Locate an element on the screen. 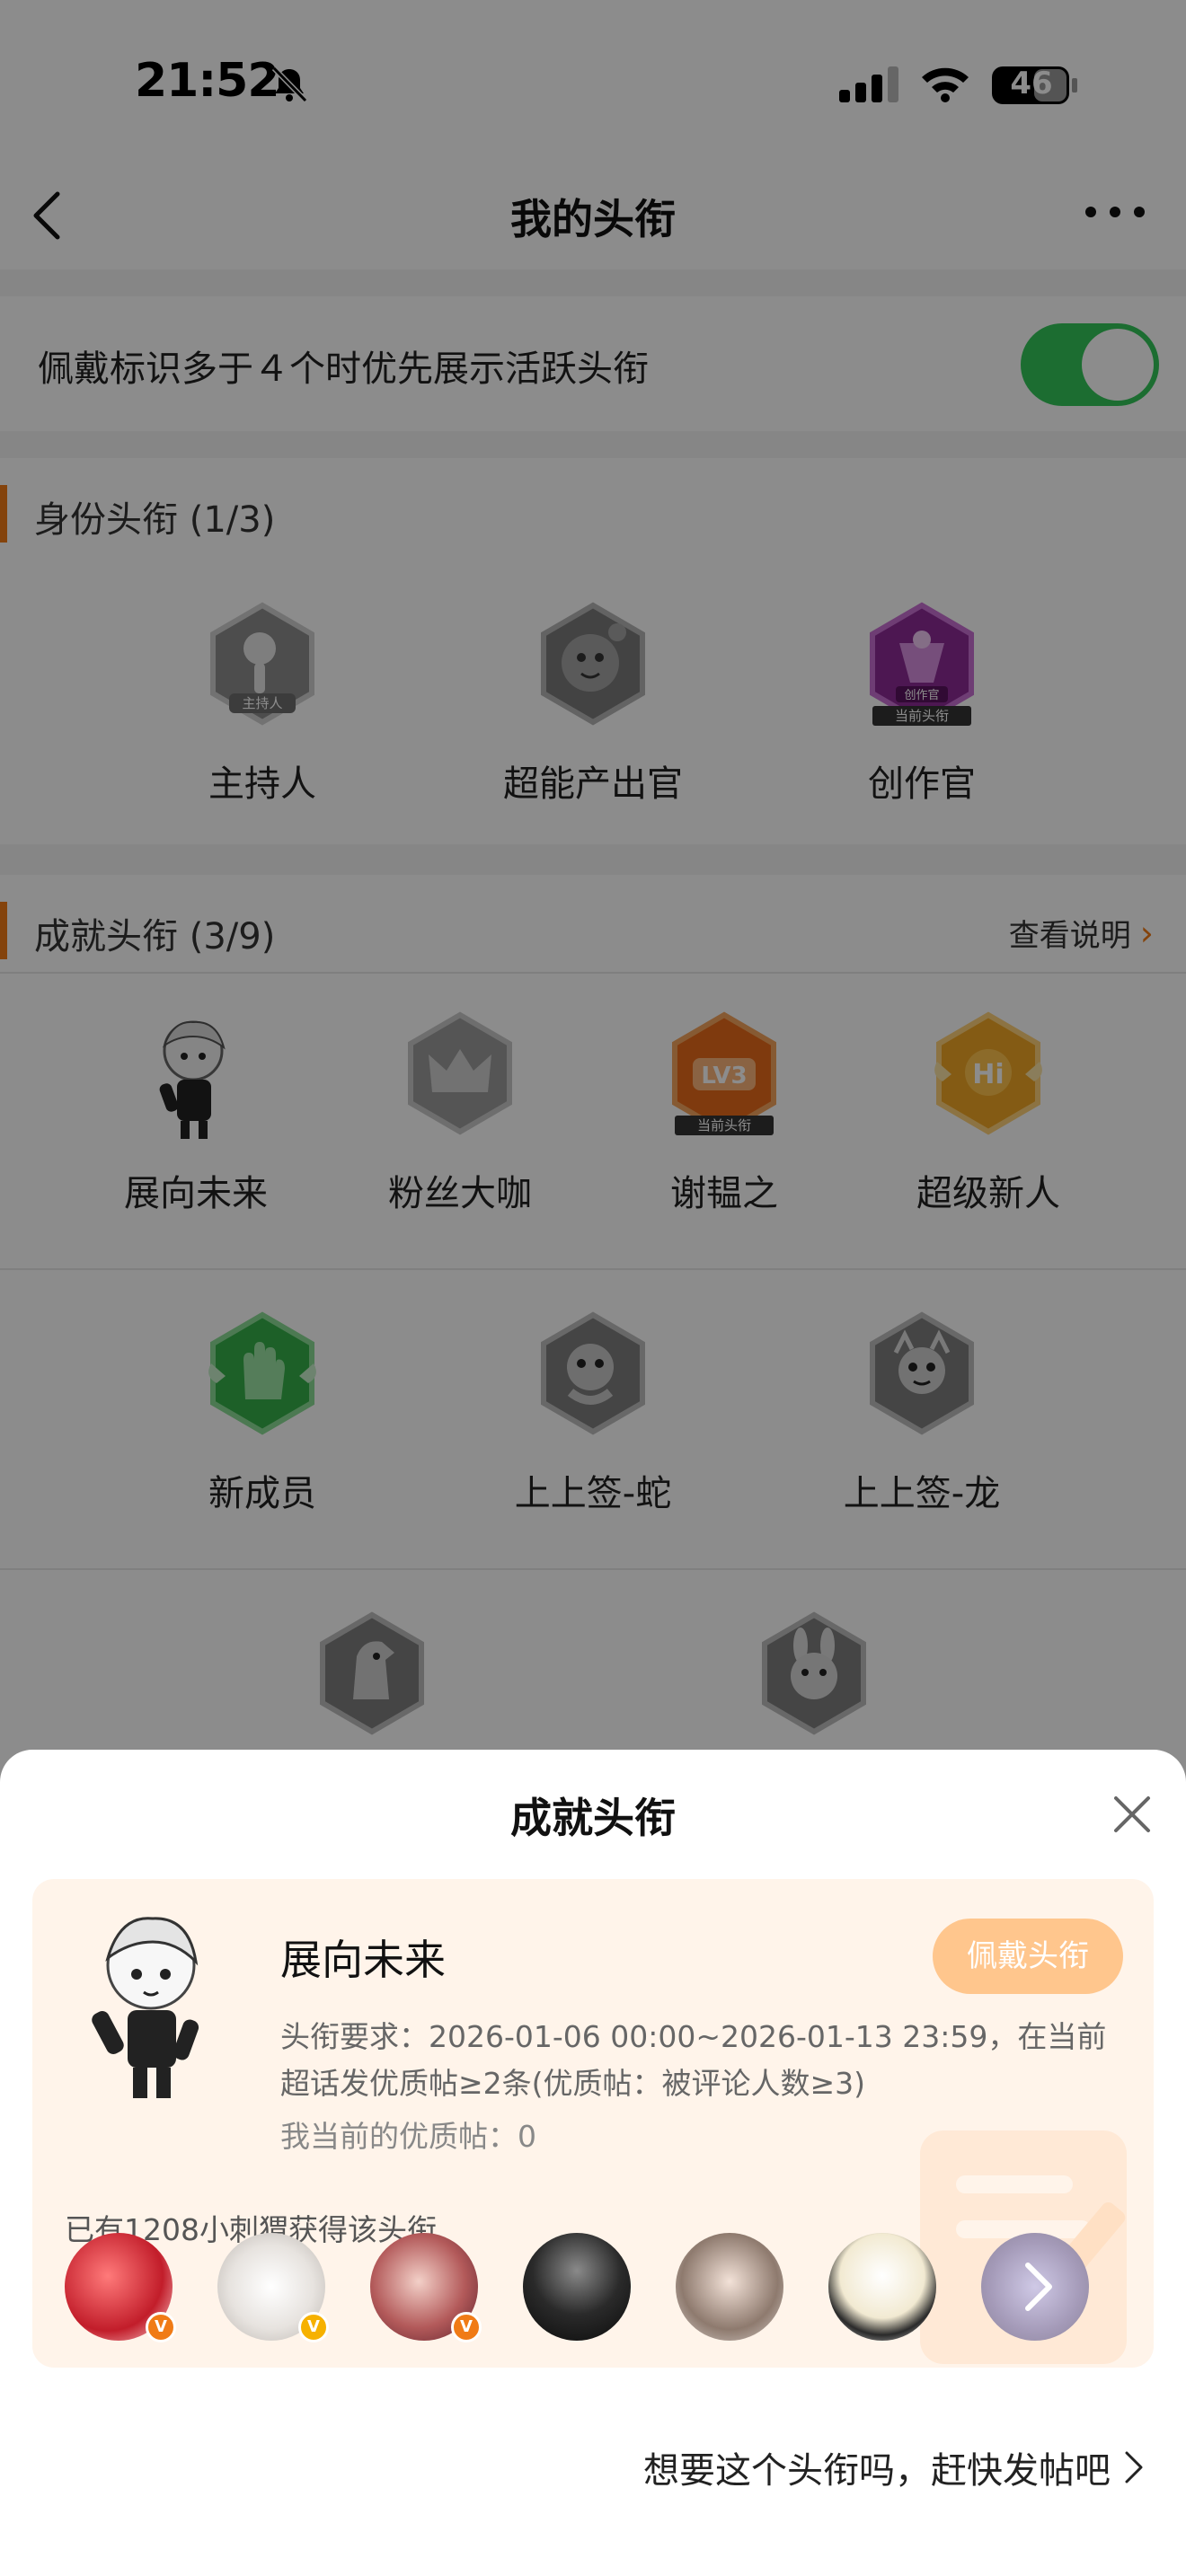 This screenshot has height=2576, width=1186. close-icon is located at coordinates (1132, 1814).